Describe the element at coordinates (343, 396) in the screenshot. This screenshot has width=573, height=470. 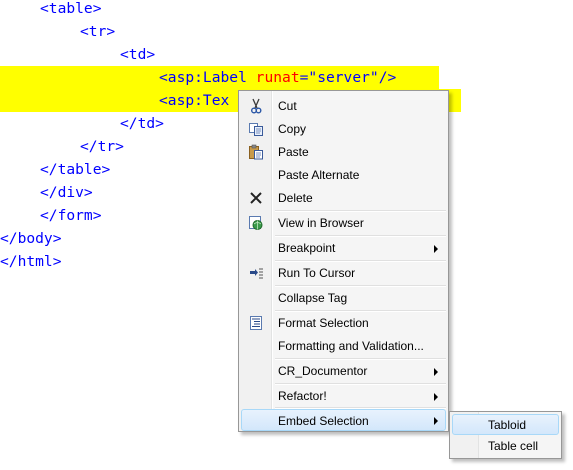
I see `menu-item-refactor: Refactor!` at that location.